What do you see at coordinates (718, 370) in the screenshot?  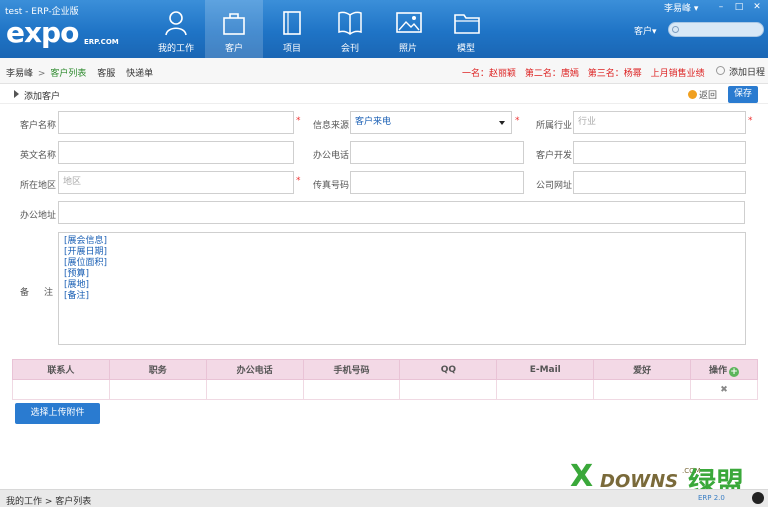 I see `col-actions-label: 操作` at bounding box center [718, 370].